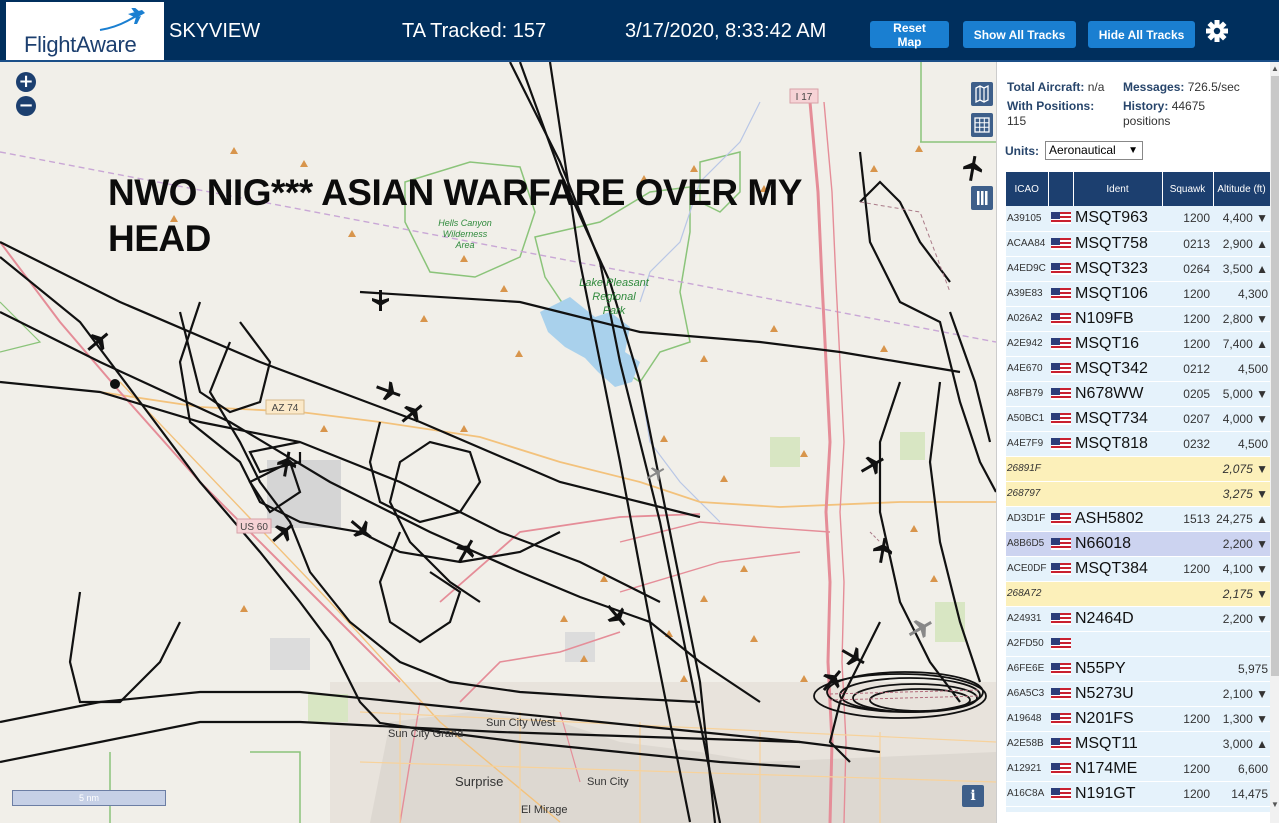 This screenshot has width=1279, height=823. I want to click on aircraft-row: A2E58B MSQT11 3,000 ▲, so click(1138, 744).